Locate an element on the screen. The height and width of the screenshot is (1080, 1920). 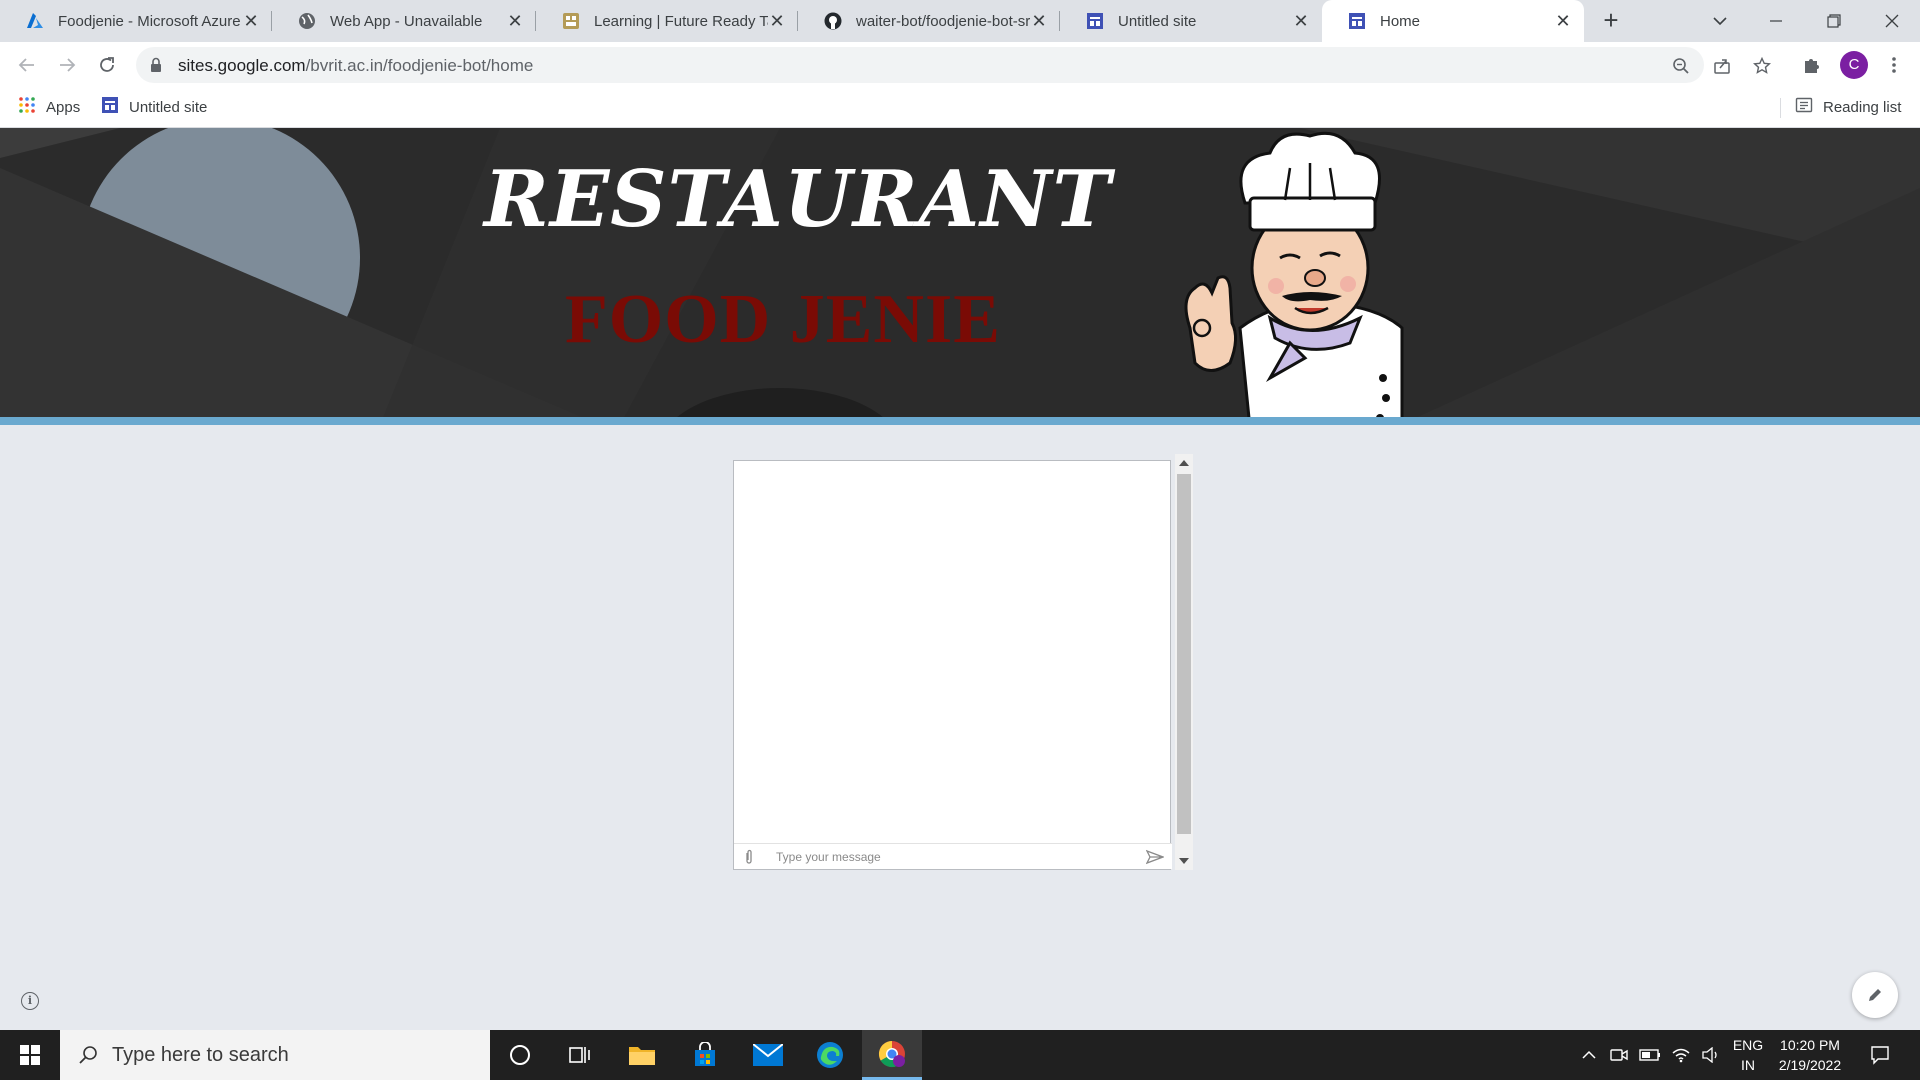
file-explorer-button is located at coordinates (642, 1055).